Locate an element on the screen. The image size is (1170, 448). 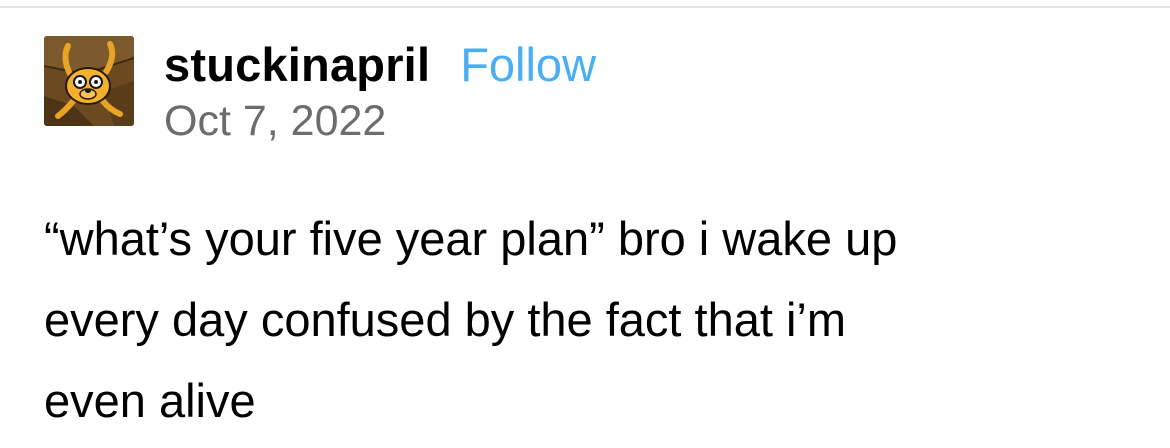
post-body-line: every day confused by the fact that i’m is located at coordinates (445, 319).